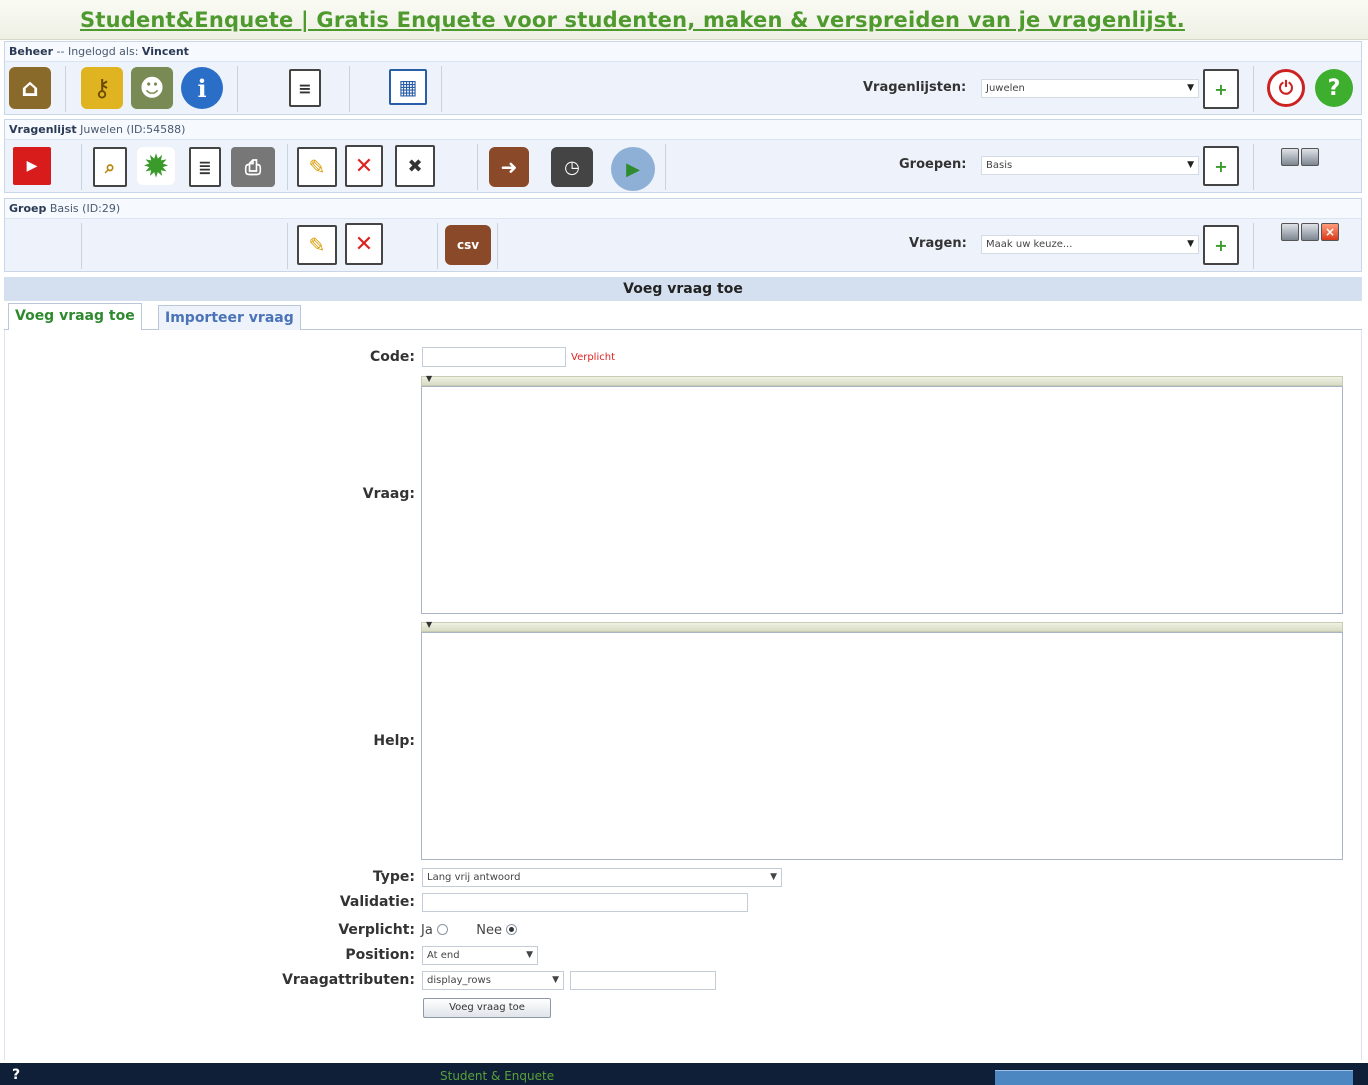 This screenshot has width=1368, height=1085. Describe the element at coordinates (882, 500) in the screenshot. I see `vraag-textarea` at that location.